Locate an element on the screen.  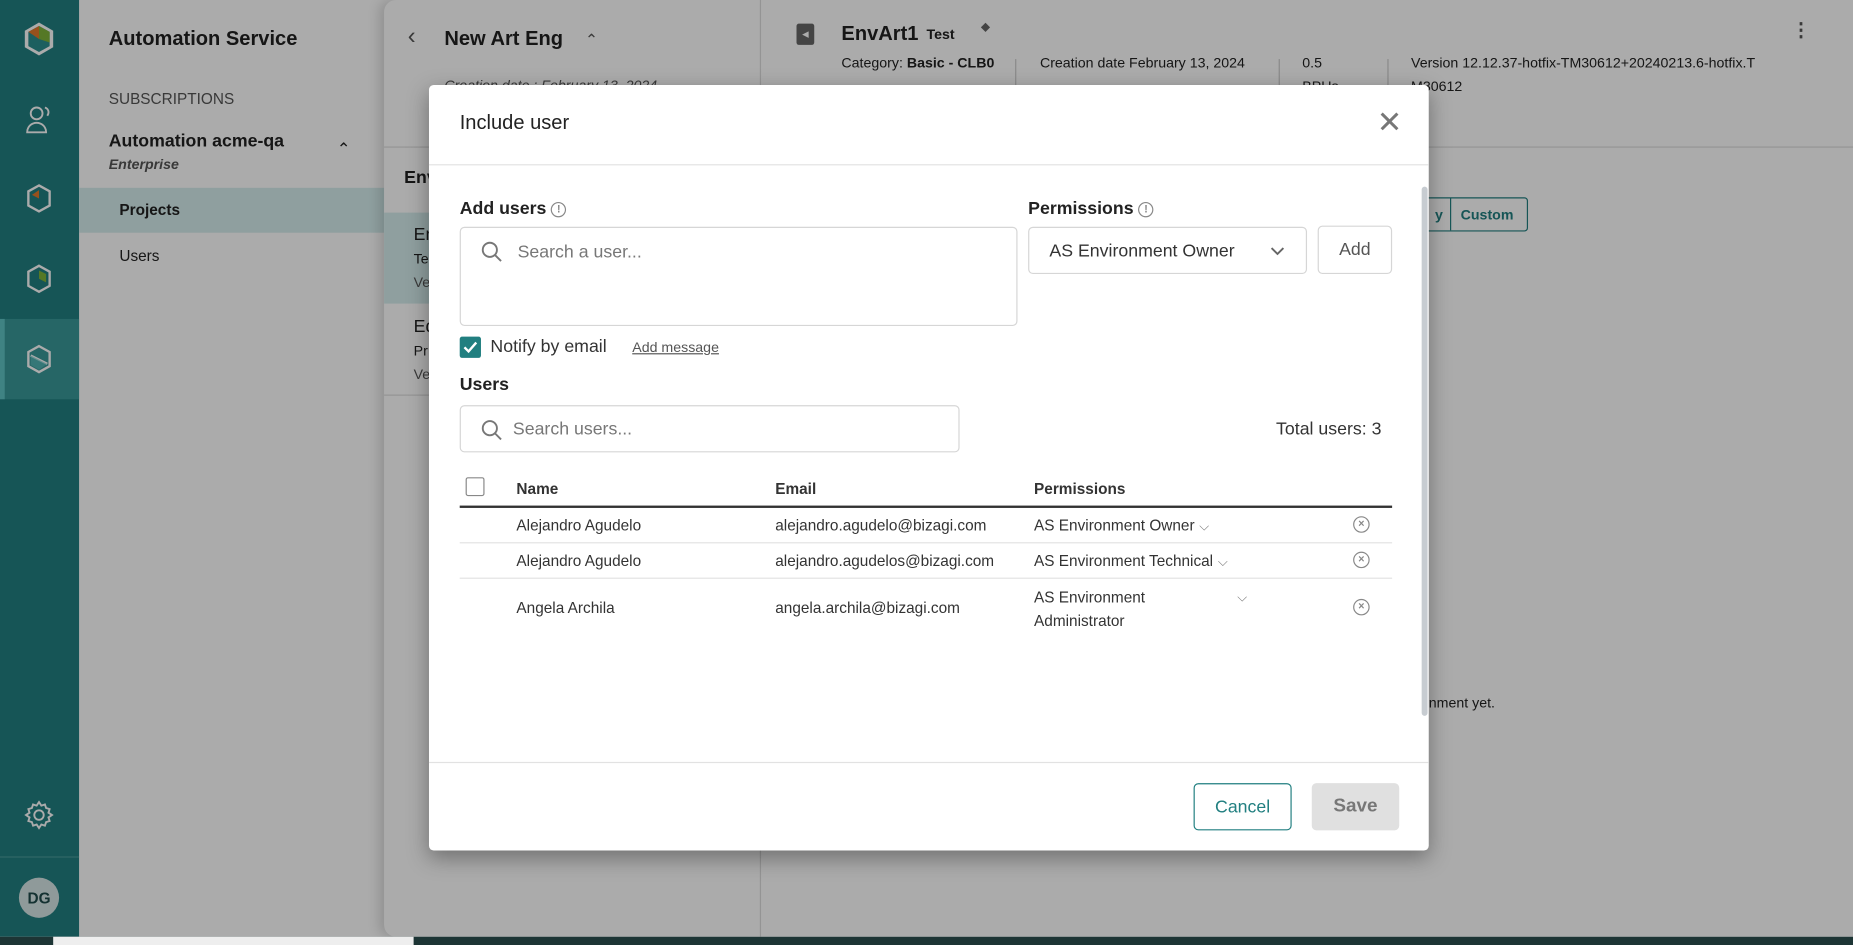
checkmark-icon is located at coordinates (470, 347).